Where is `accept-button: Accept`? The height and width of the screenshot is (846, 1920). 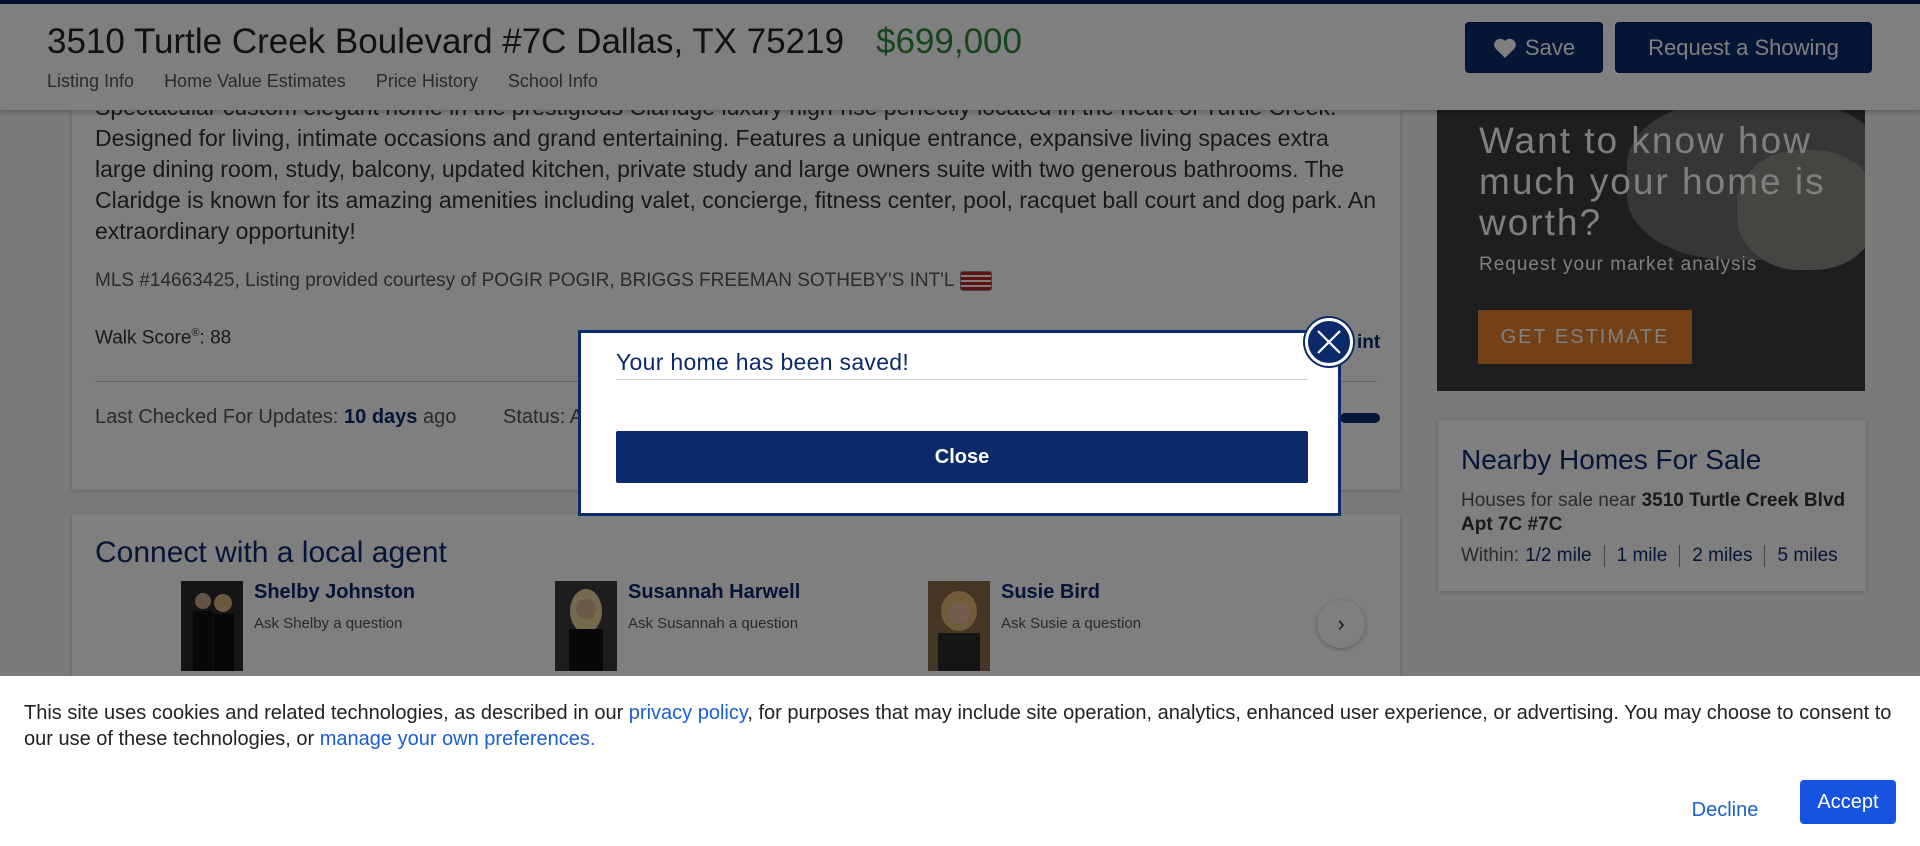 accept-button: Accept is located at coordinates (1848, 802).